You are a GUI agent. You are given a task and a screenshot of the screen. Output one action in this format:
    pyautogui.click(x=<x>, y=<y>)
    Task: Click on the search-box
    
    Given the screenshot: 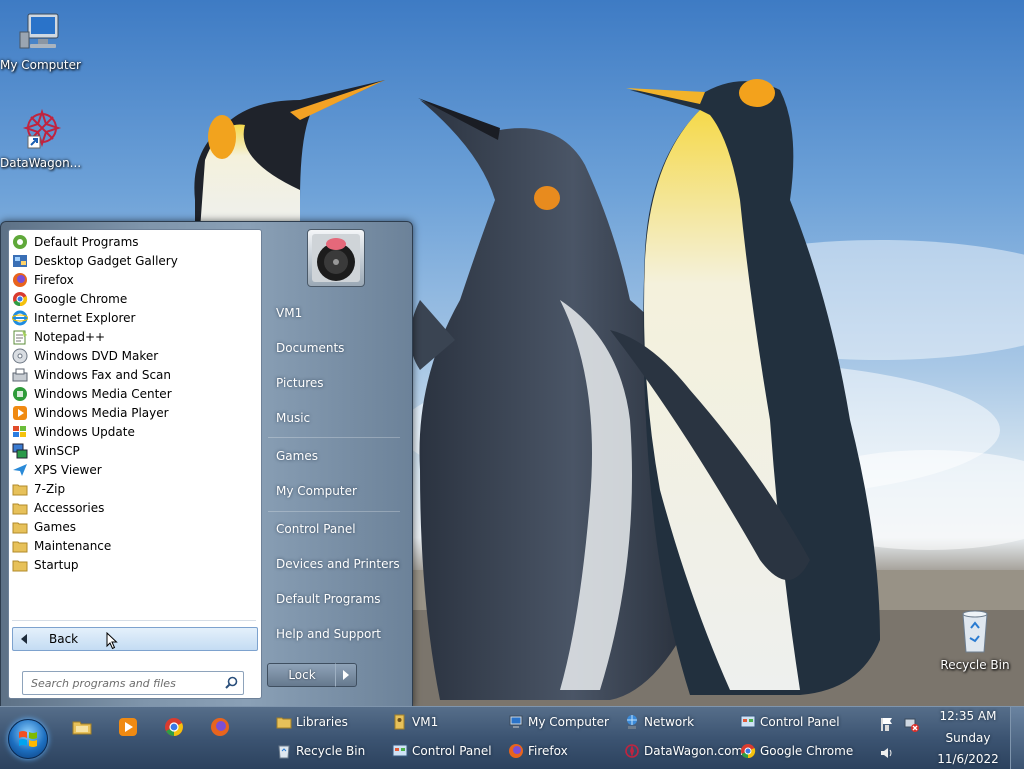 What is the action you would take?
    pyautogui.click(x=133, y=683)
    